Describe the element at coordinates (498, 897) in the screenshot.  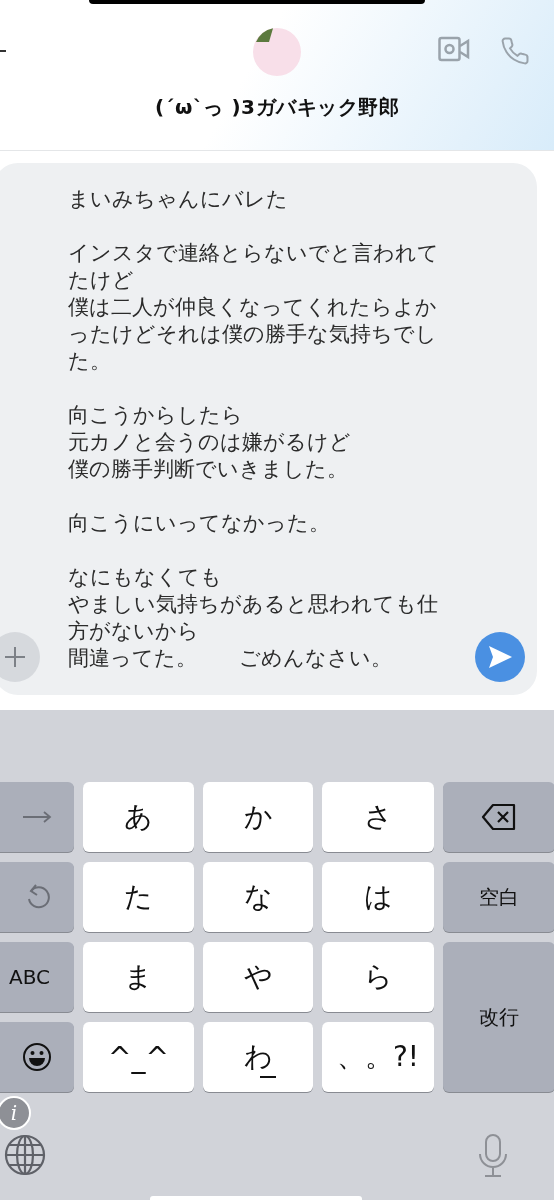
I see `function-key: 空白` at that location.